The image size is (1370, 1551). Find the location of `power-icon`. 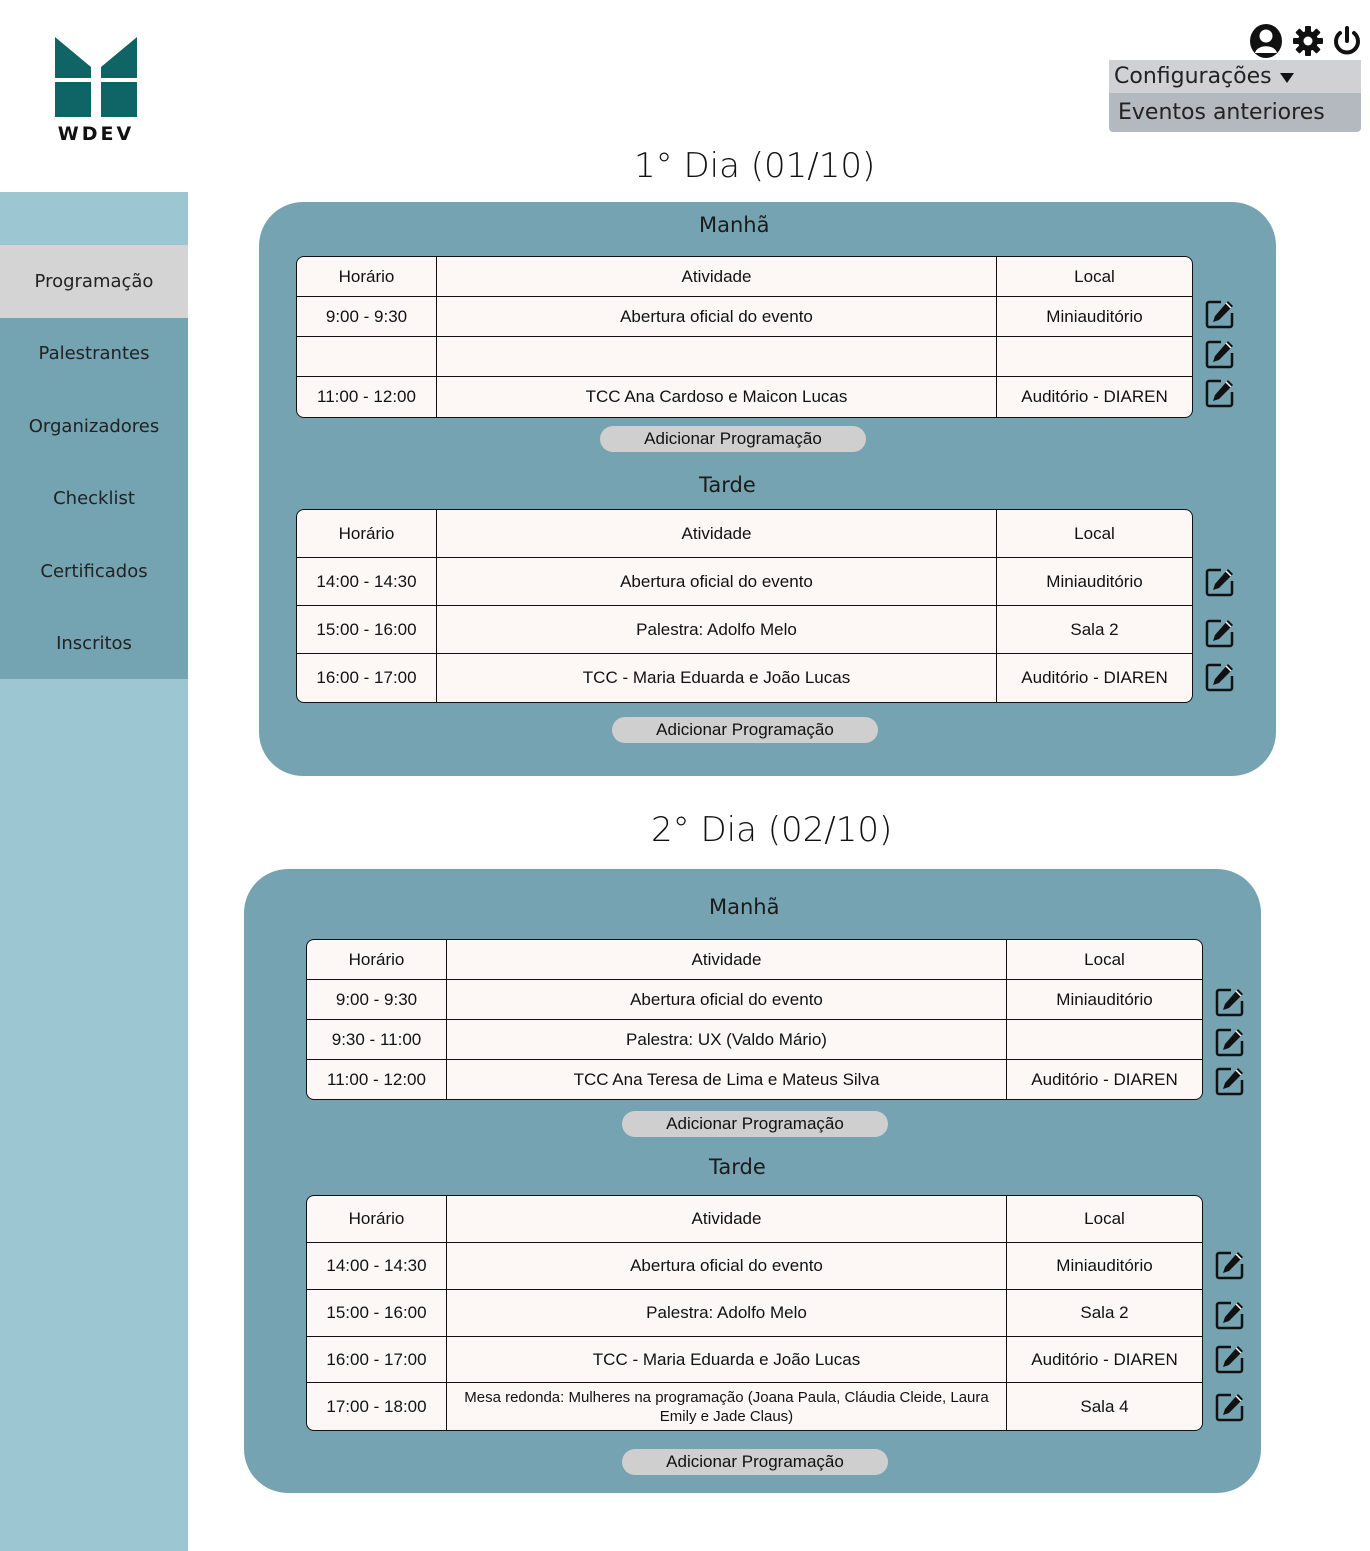

power-icon is located at coordinates (1347, 43).